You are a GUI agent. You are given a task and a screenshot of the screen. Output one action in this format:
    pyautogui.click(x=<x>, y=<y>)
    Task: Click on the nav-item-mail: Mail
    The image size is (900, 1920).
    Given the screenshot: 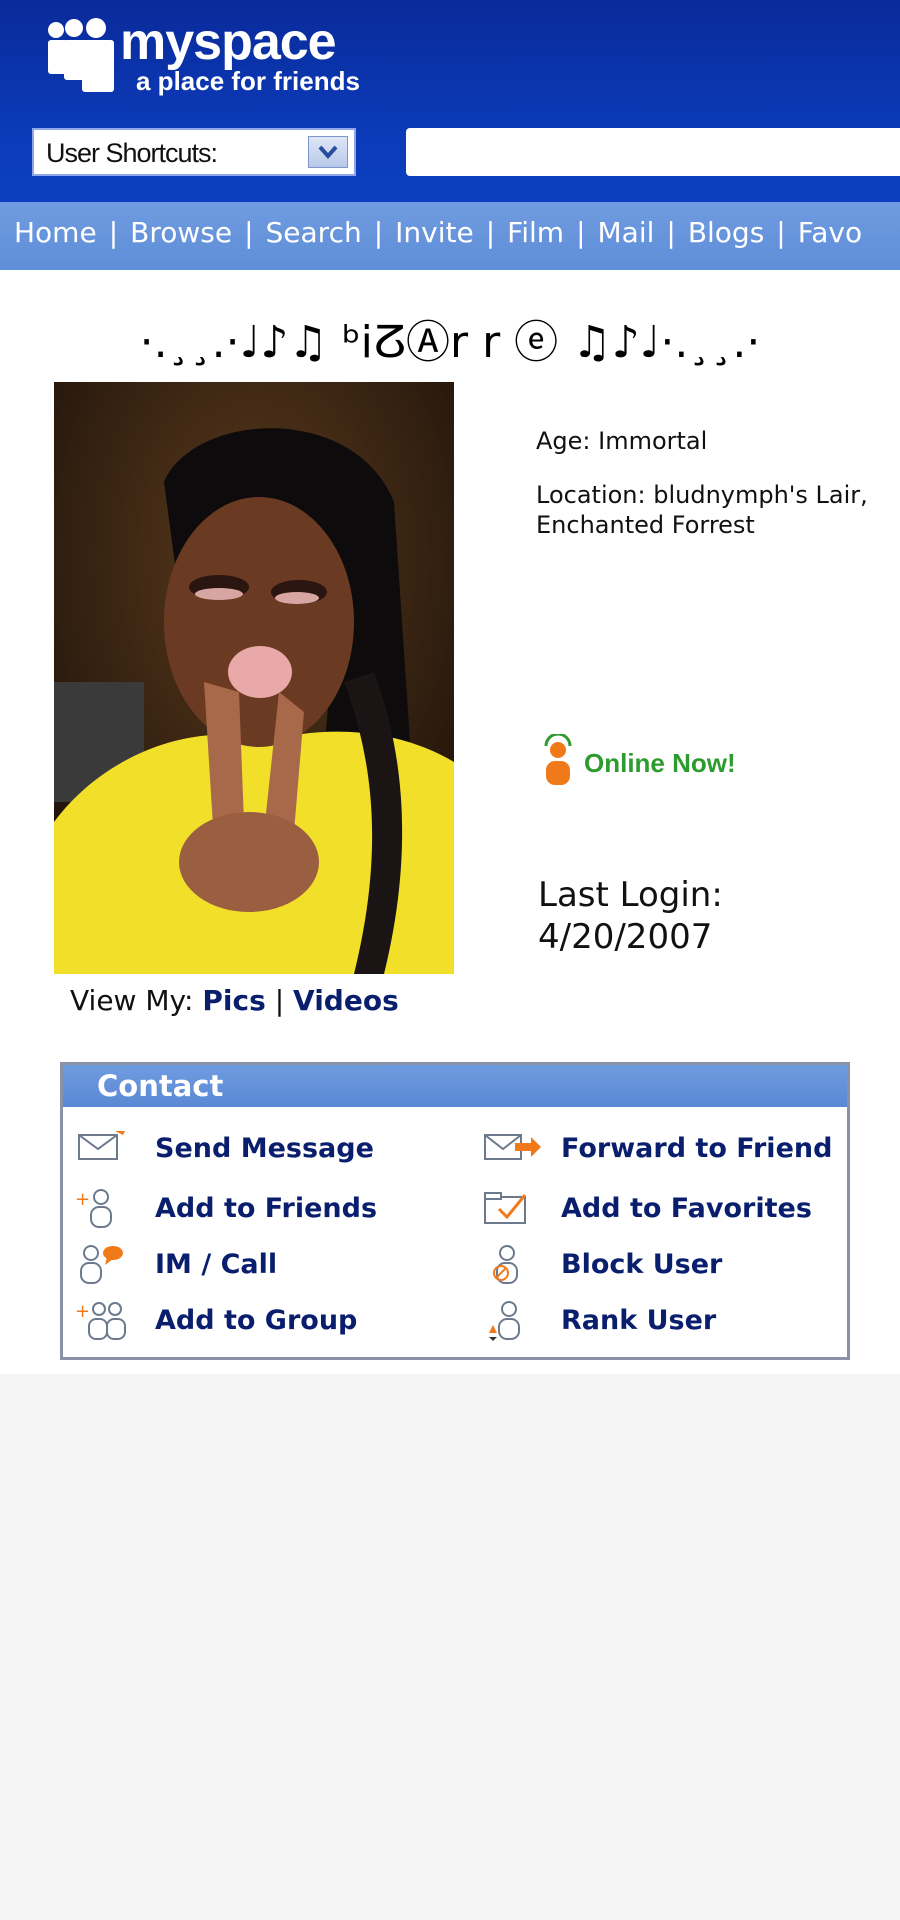 What is the action you would take?
    pyautogui.click(x=626, y=232)
    